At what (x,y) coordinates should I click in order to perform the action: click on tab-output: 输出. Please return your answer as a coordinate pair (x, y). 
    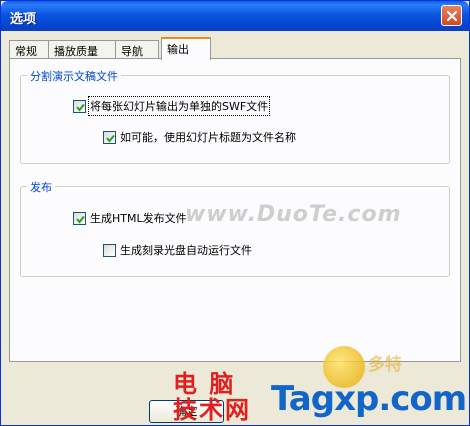
    Looking at the image, I should click on (186, 48).